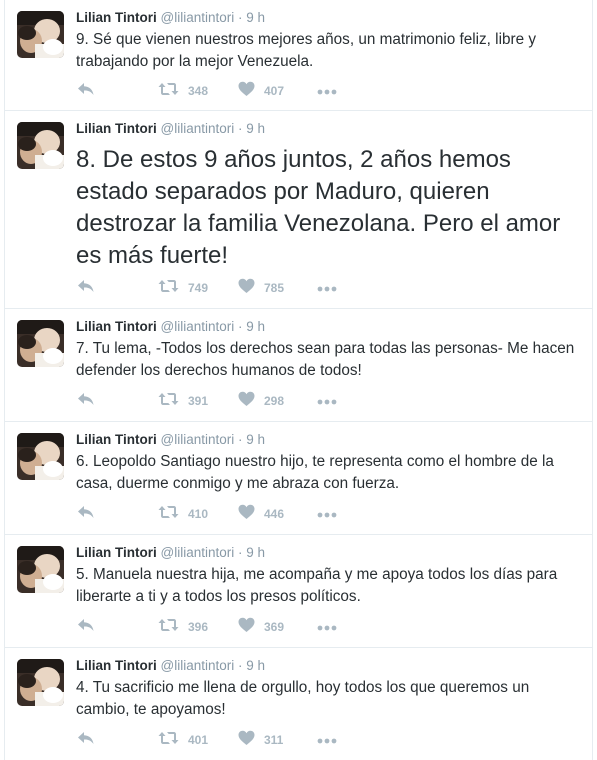 The width and height of the screenshot is (597, 760). What do you see at coordinates (274, 401) in the screenshot?
I see `like-count: 298` at bounding box center [274, 401].